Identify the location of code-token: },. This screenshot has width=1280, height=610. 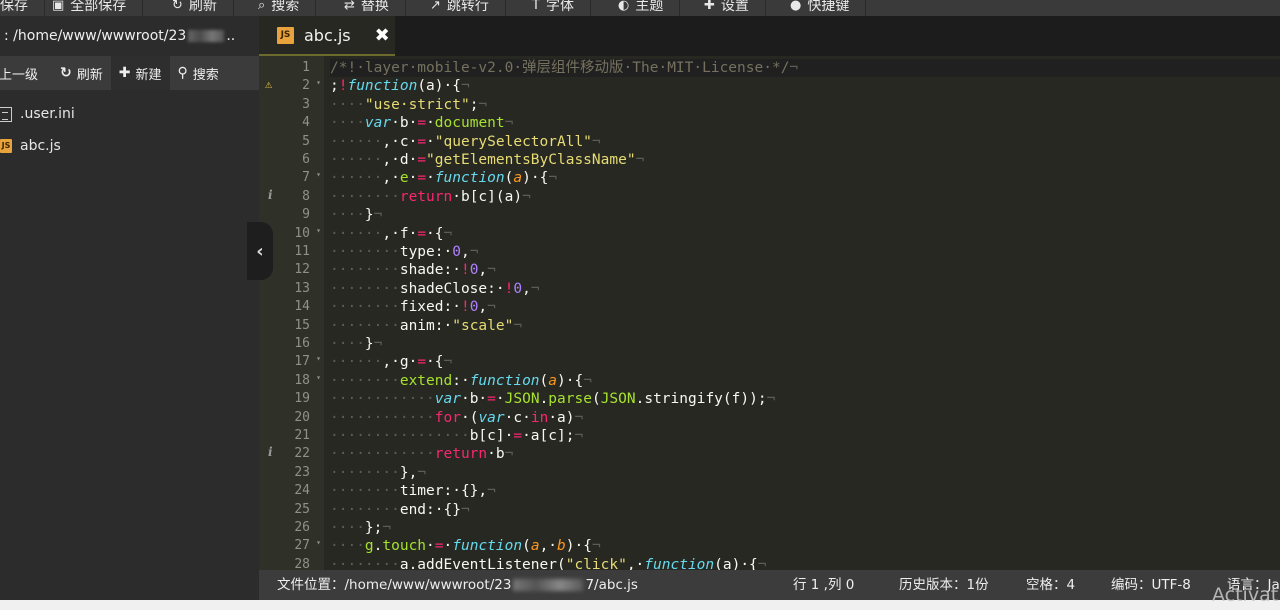
(408, 472).